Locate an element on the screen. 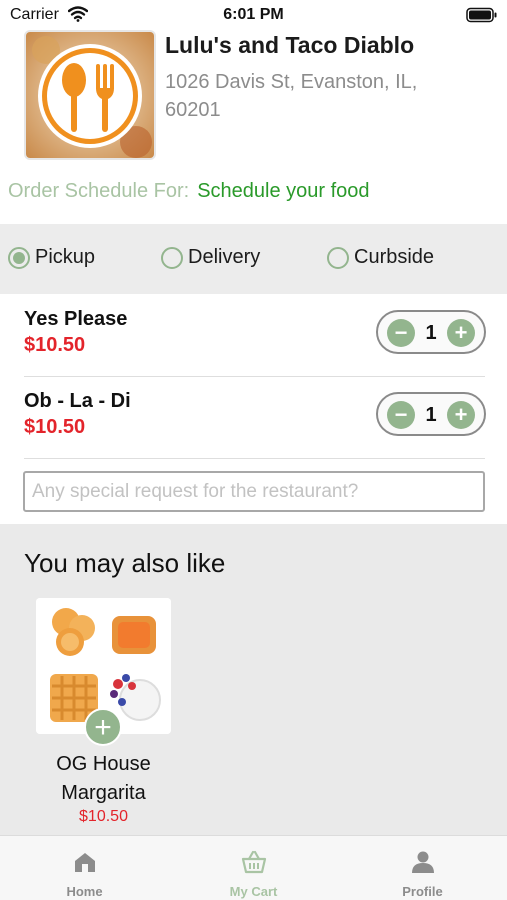 This screenshot has width=507, height=900. basket-icon is located at coordinates (254, 864).